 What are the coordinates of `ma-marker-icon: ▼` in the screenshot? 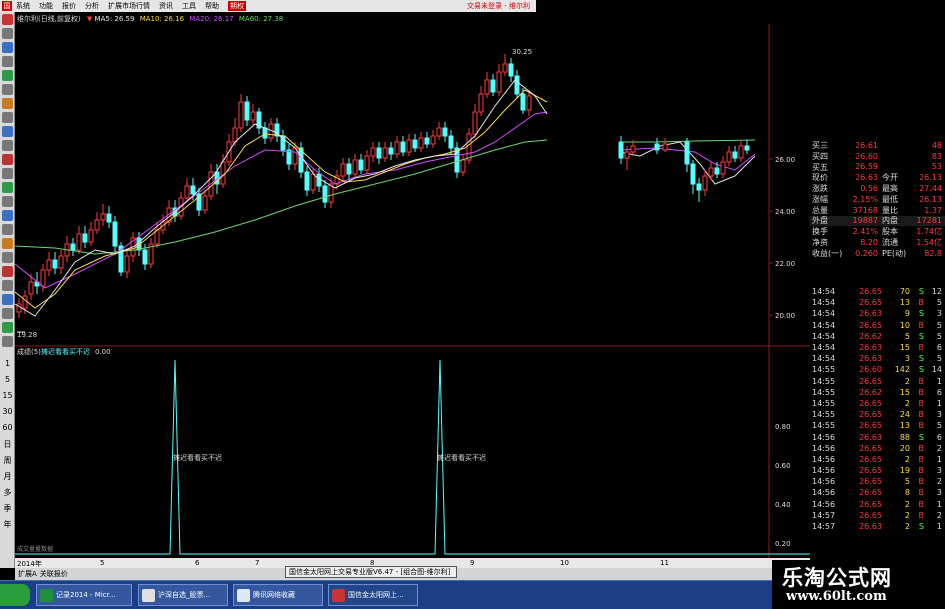 It's located at (89, 19).